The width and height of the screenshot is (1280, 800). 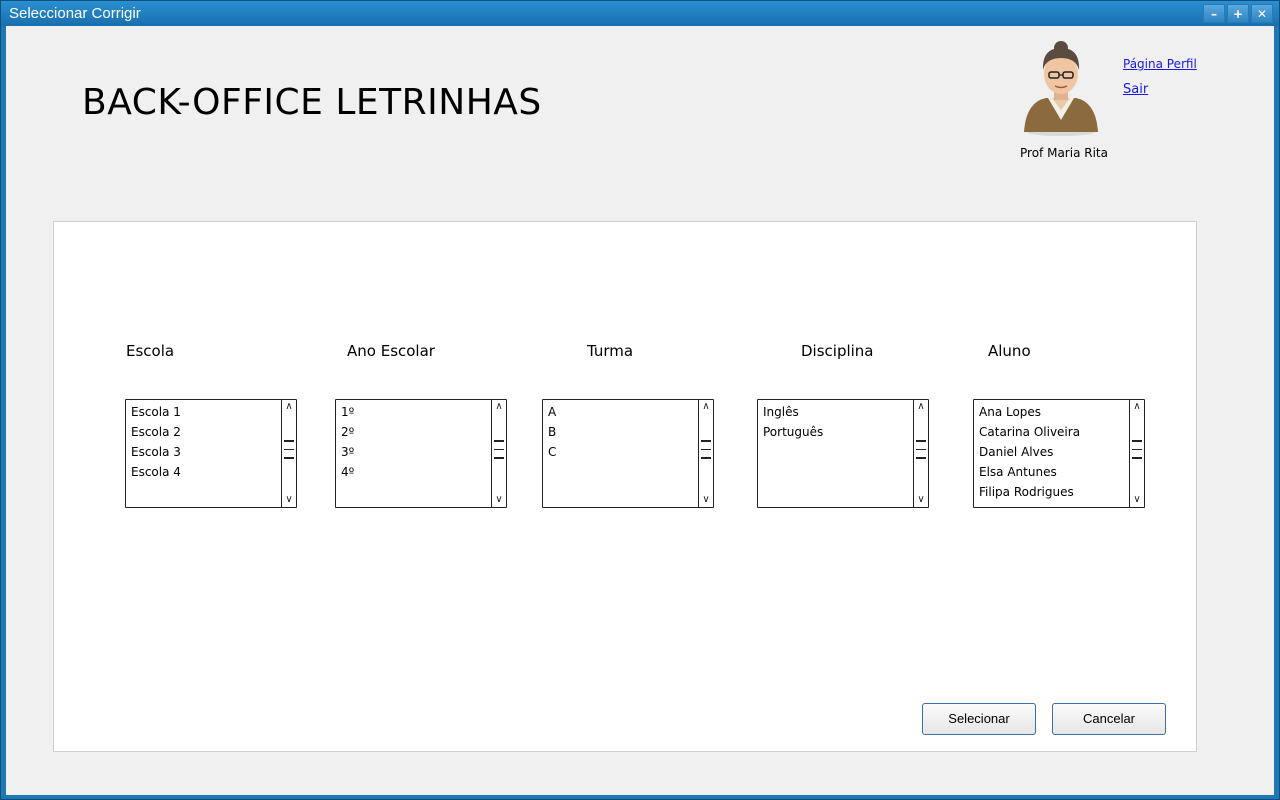 I want to click on close-button: ✕, so click(x=1262, y=13).